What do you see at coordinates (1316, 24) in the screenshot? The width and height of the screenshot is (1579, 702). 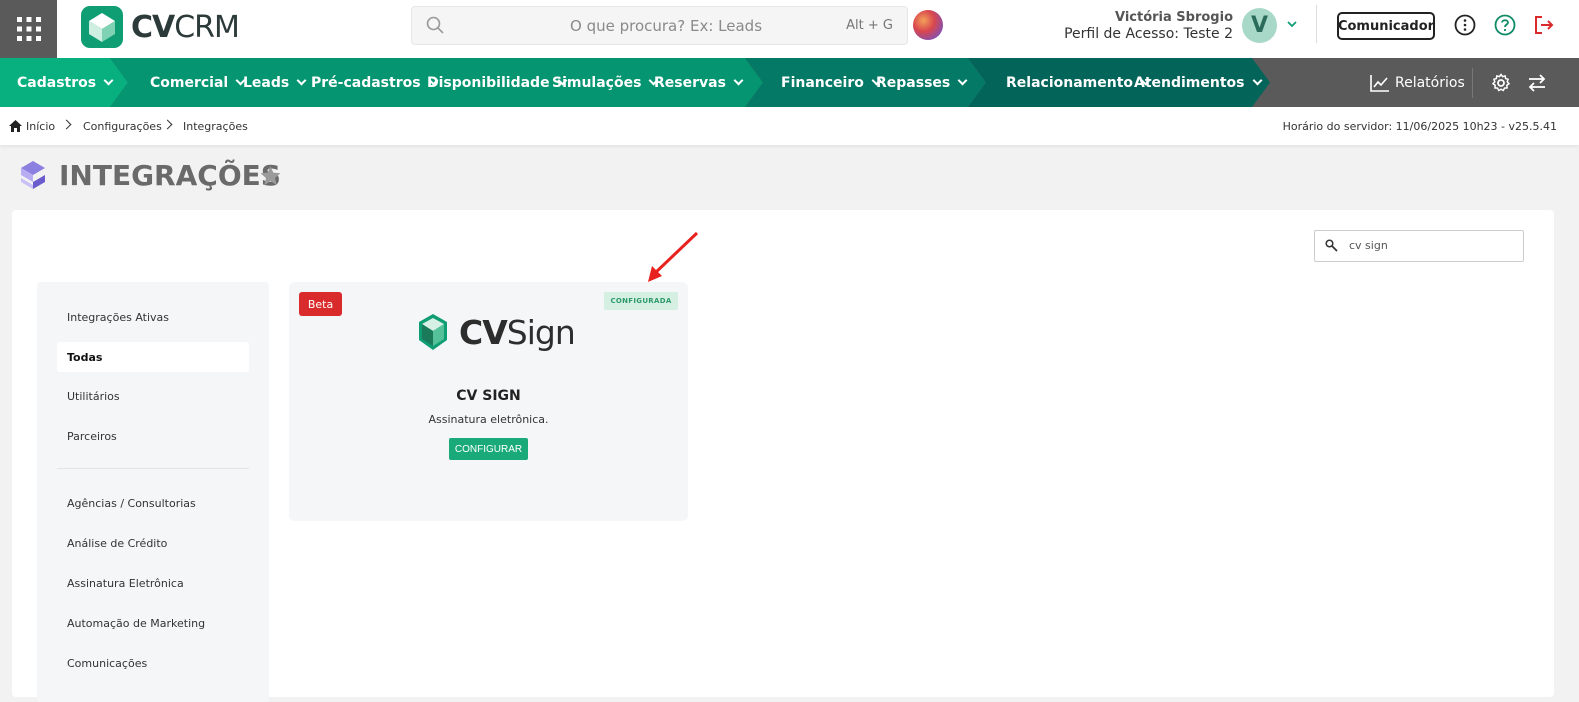 I see `header-divider` at bounding box center [1316, 24].